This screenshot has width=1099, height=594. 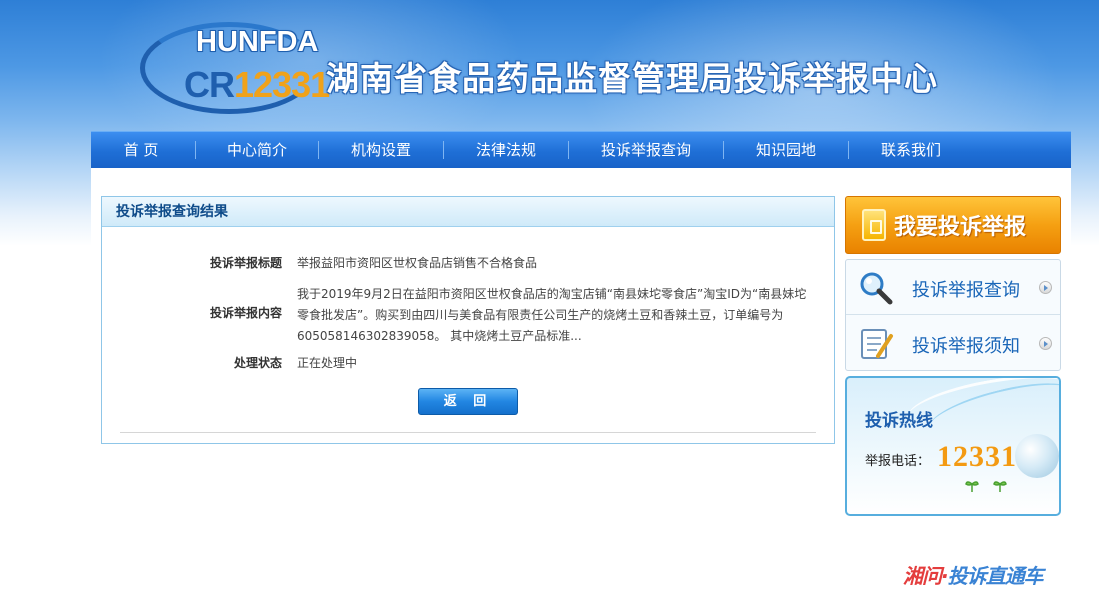 I want to click on watermark-blue-text: 投诉直通车, so click(x=995, y=576).